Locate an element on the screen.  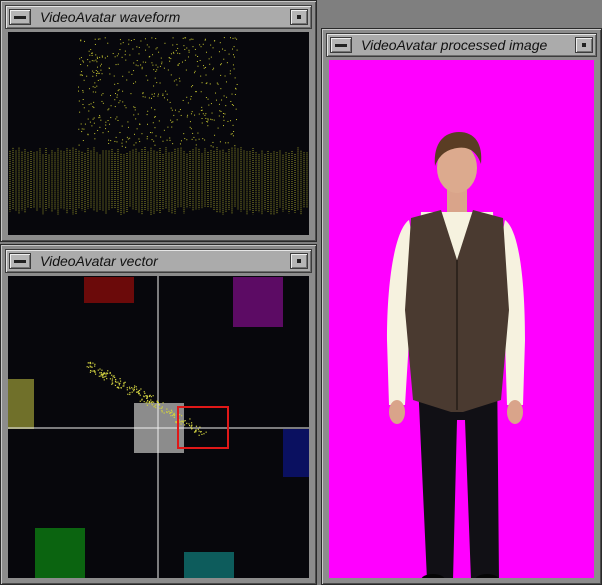
magenta-target-patch is located at coordinates (258, 302).